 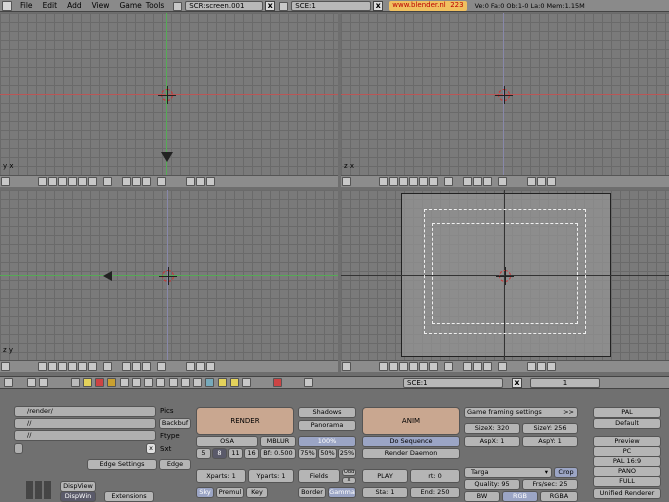 I want to click on scene-buttons-icon, so click(x=278, y=382).